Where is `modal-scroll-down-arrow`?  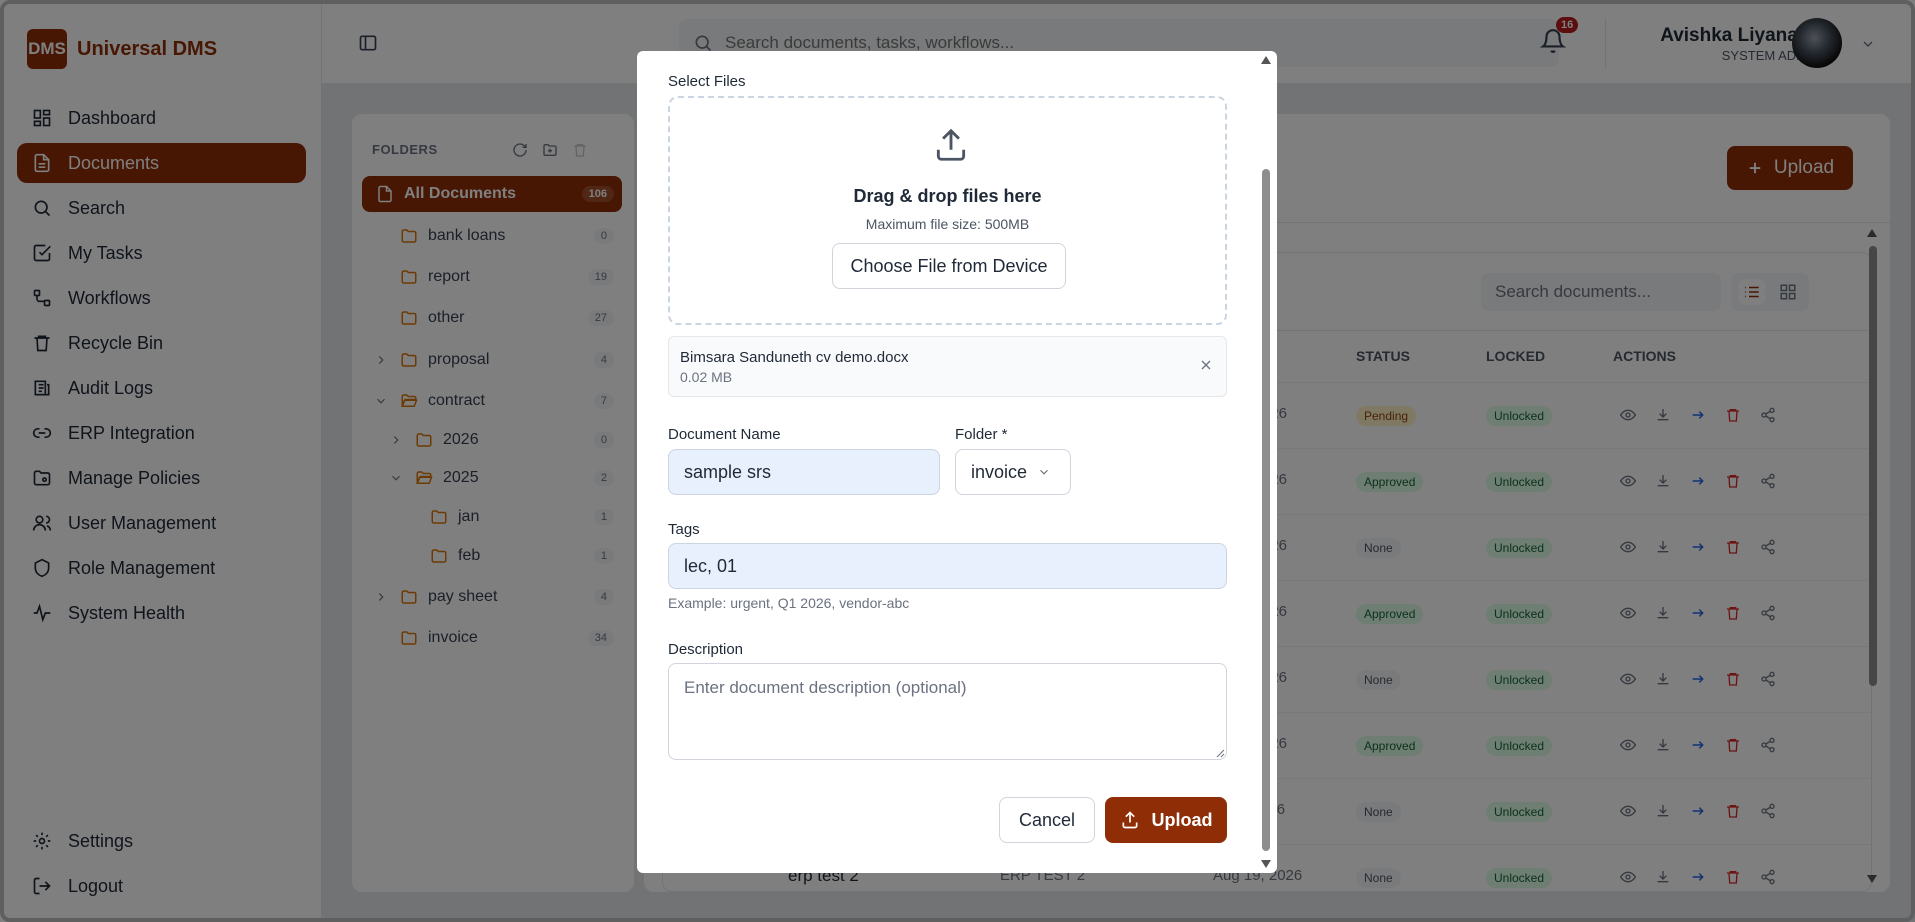
modal-scroll-down-arrow is located at coordinates (1266, 864).